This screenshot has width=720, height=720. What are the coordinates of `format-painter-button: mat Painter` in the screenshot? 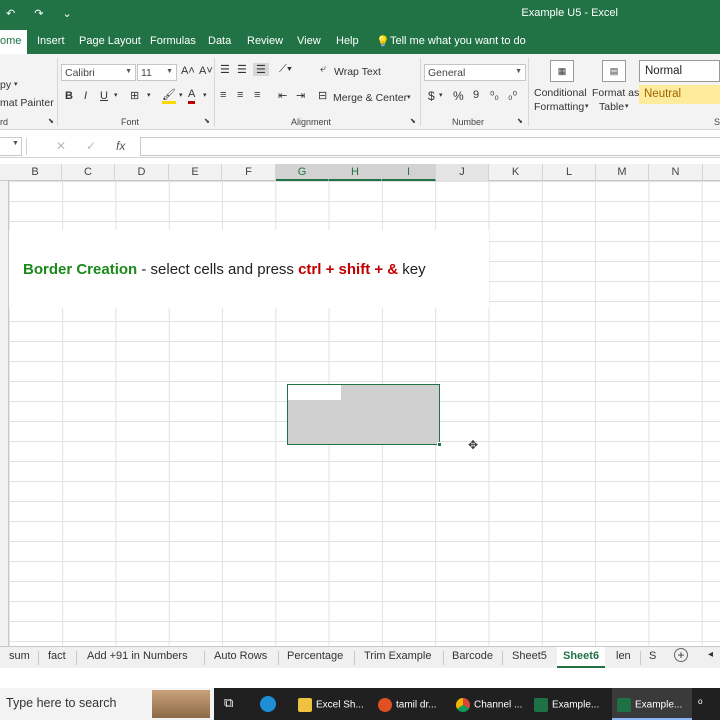 It's located at (27, 103).